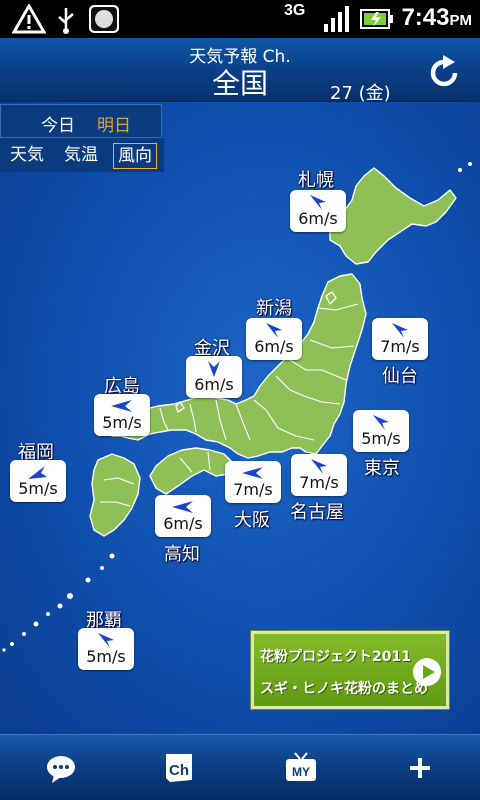 Image resolution: width=480 pixels, height=800 pixels. I want to click on bottom-nav: Ch MY, so click(240, 767).